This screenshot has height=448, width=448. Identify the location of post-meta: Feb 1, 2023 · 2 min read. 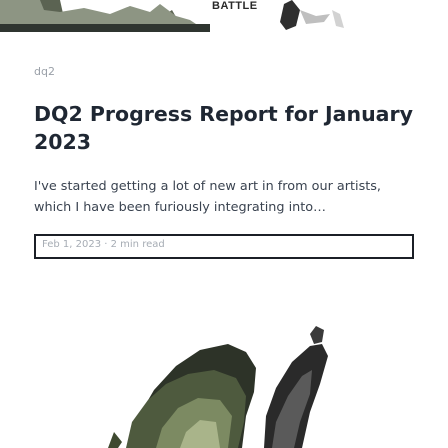
(224, 246).